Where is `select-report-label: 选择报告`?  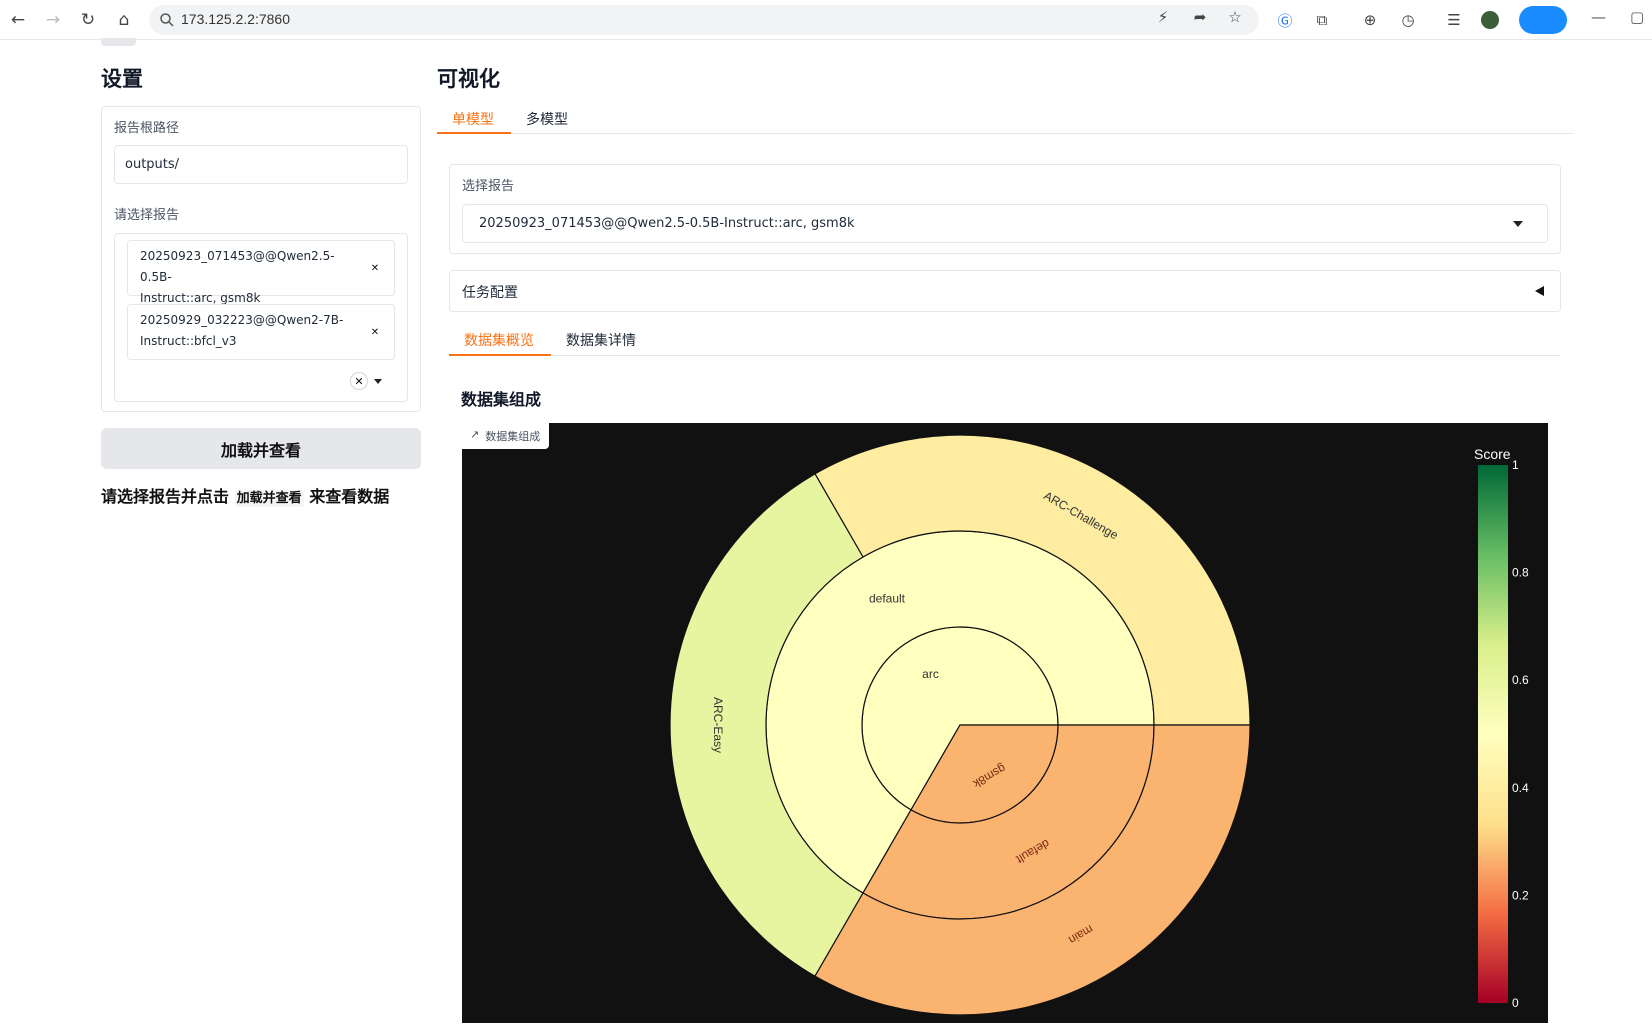
select-report-label: 选择报告 is located at coordinates (488, 186).